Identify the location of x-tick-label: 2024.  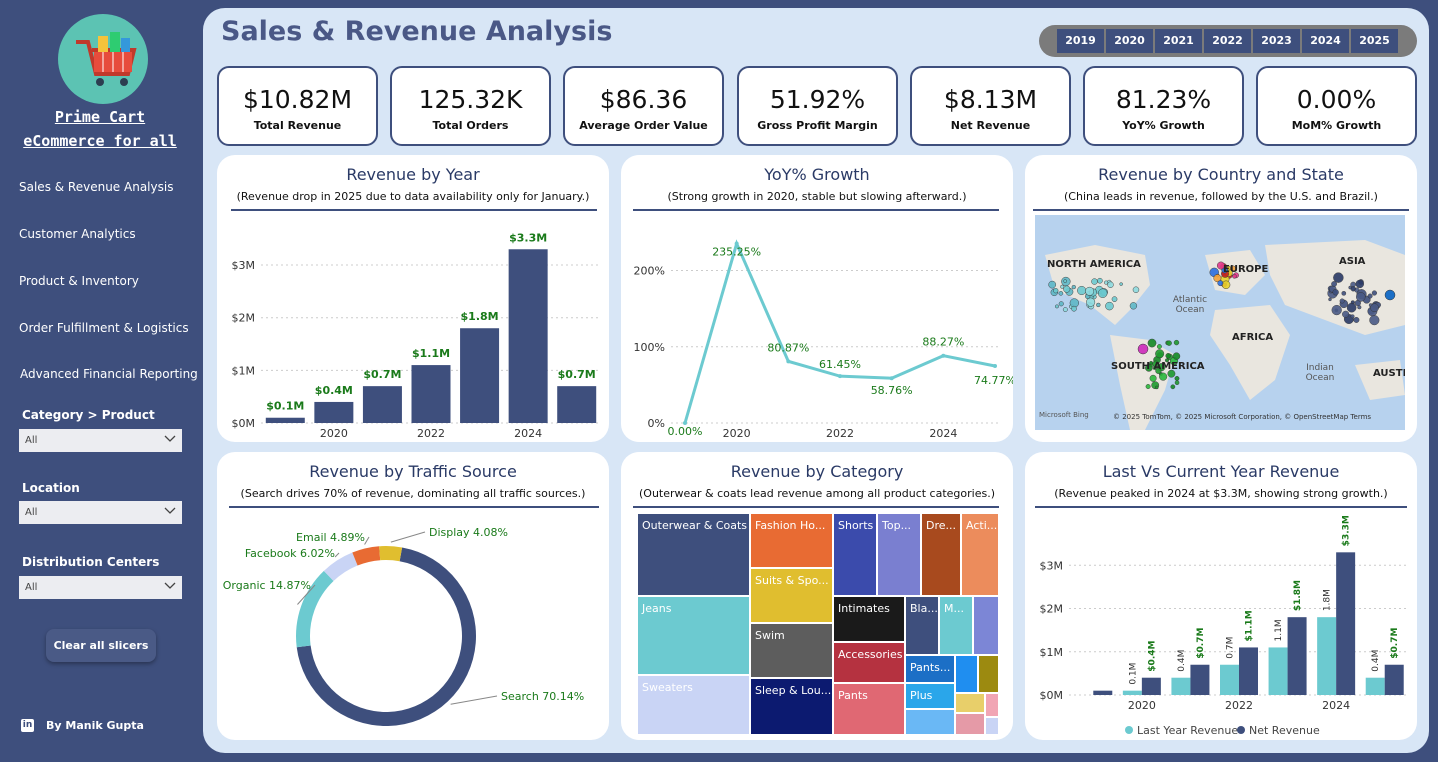
(528, 433).